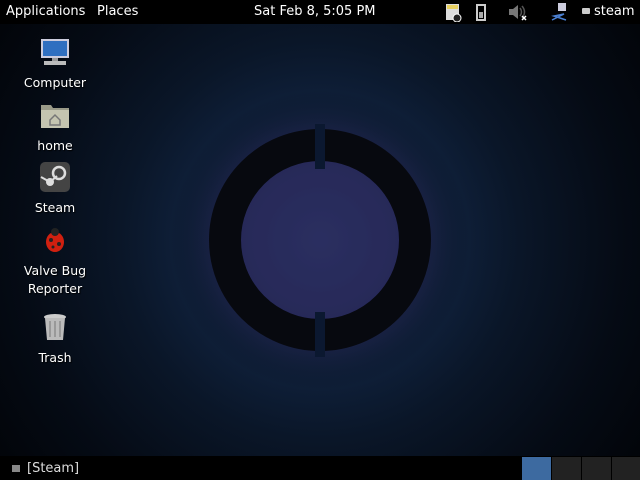 This screenshot has height=480, width=640. Describe the element at coordinates (55, 288) in the screenshot. I see `desktop-icon-label: Reporter` at that location.